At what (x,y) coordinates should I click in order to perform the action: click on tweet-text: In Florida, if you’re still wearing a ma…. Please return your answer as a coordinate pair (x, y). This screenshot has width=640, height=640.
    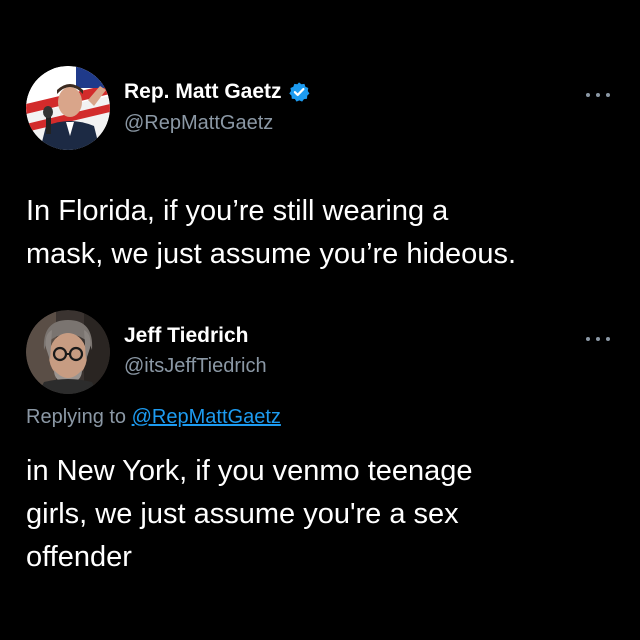
    Looking at the image, I should click on (271, 232).